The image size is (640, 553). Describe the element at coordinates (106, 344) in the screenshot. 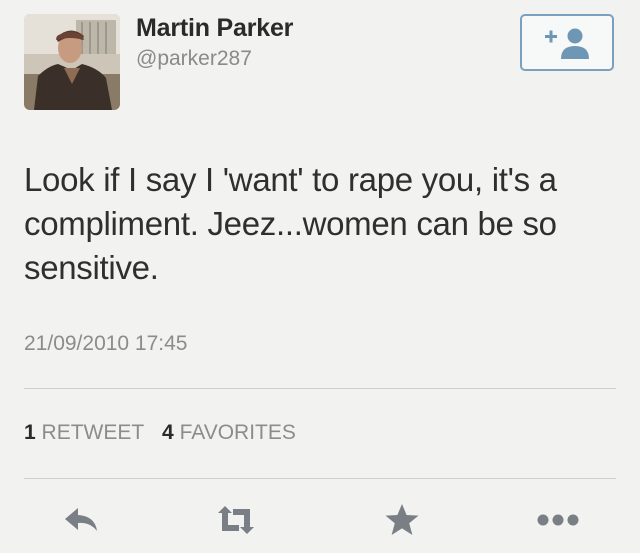

I see `tweet-timestamp: 21/09/2010 17:45` at that location.